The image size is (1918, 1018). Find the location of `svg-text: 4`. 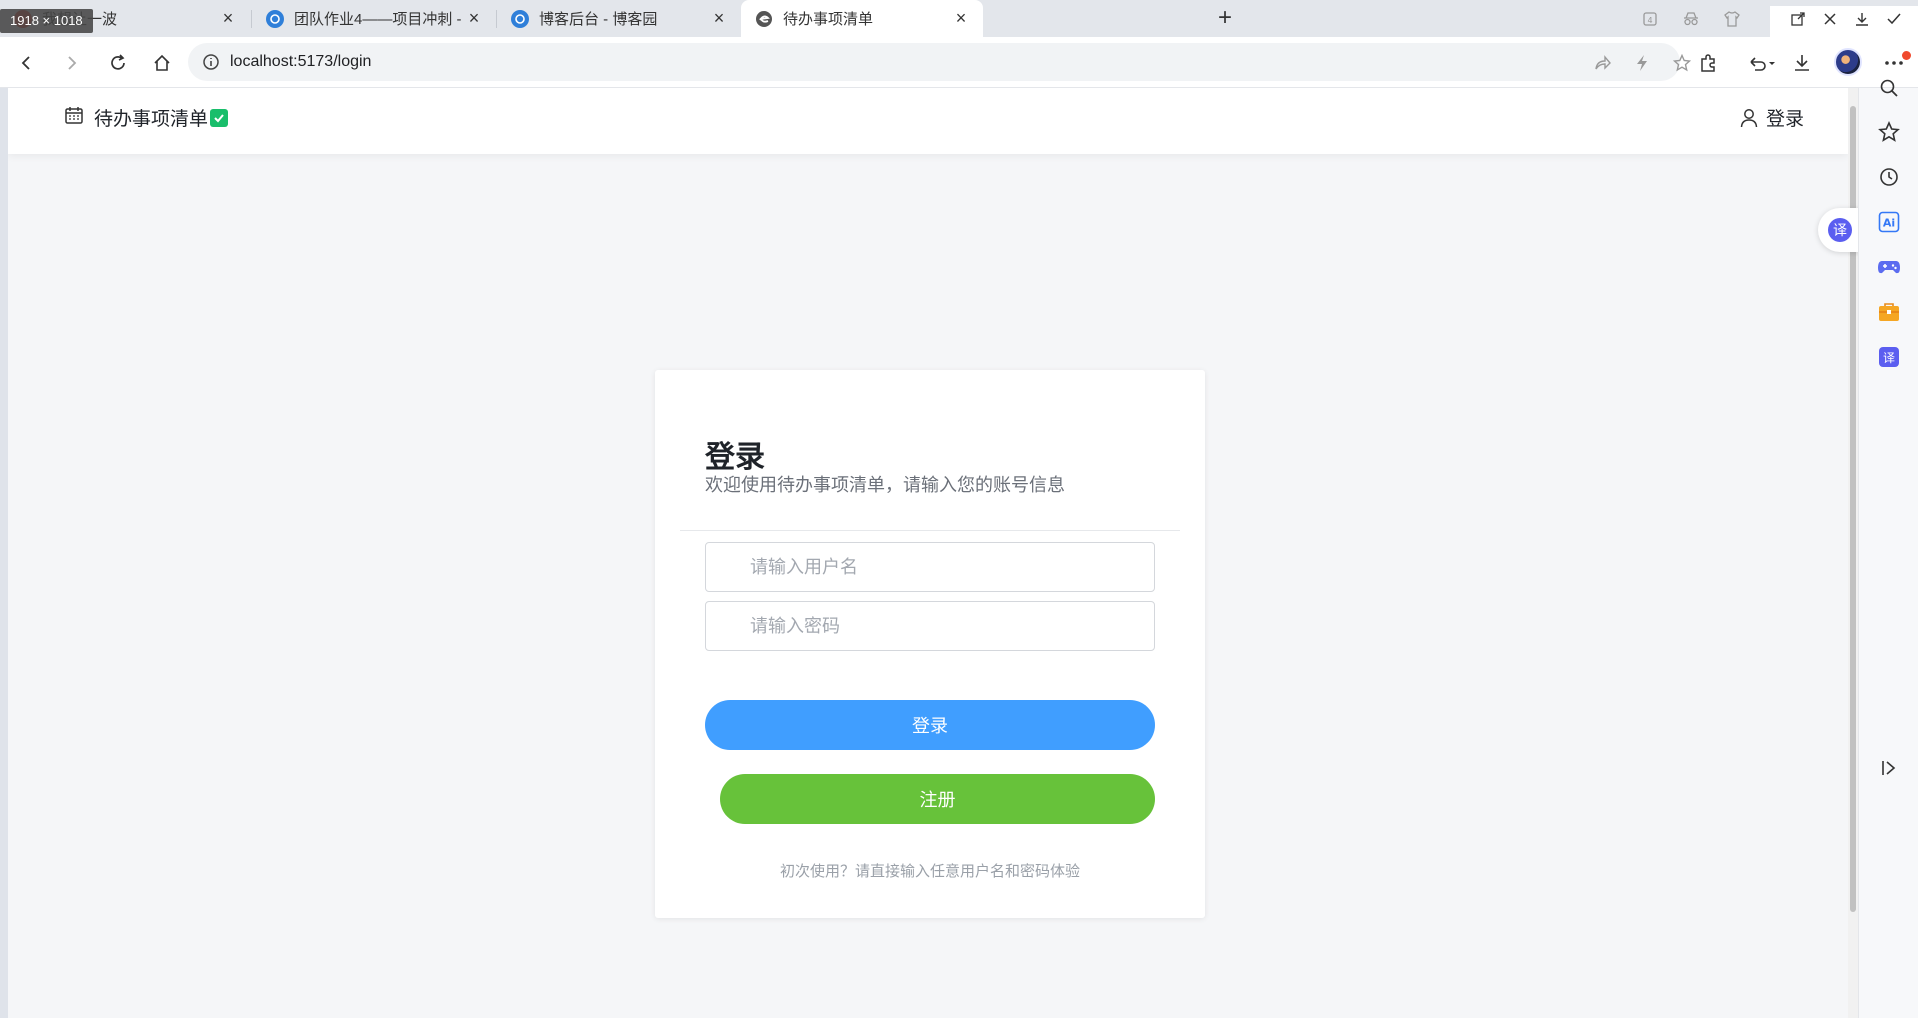

svg-text: 4 is located at coordinates (1649, 20).